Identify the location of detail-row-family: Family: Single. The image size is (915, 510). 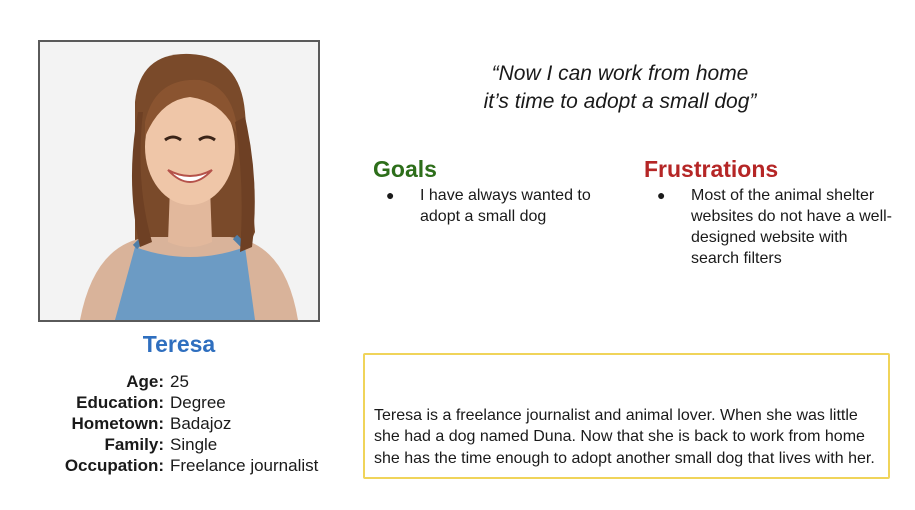
(200, 444).